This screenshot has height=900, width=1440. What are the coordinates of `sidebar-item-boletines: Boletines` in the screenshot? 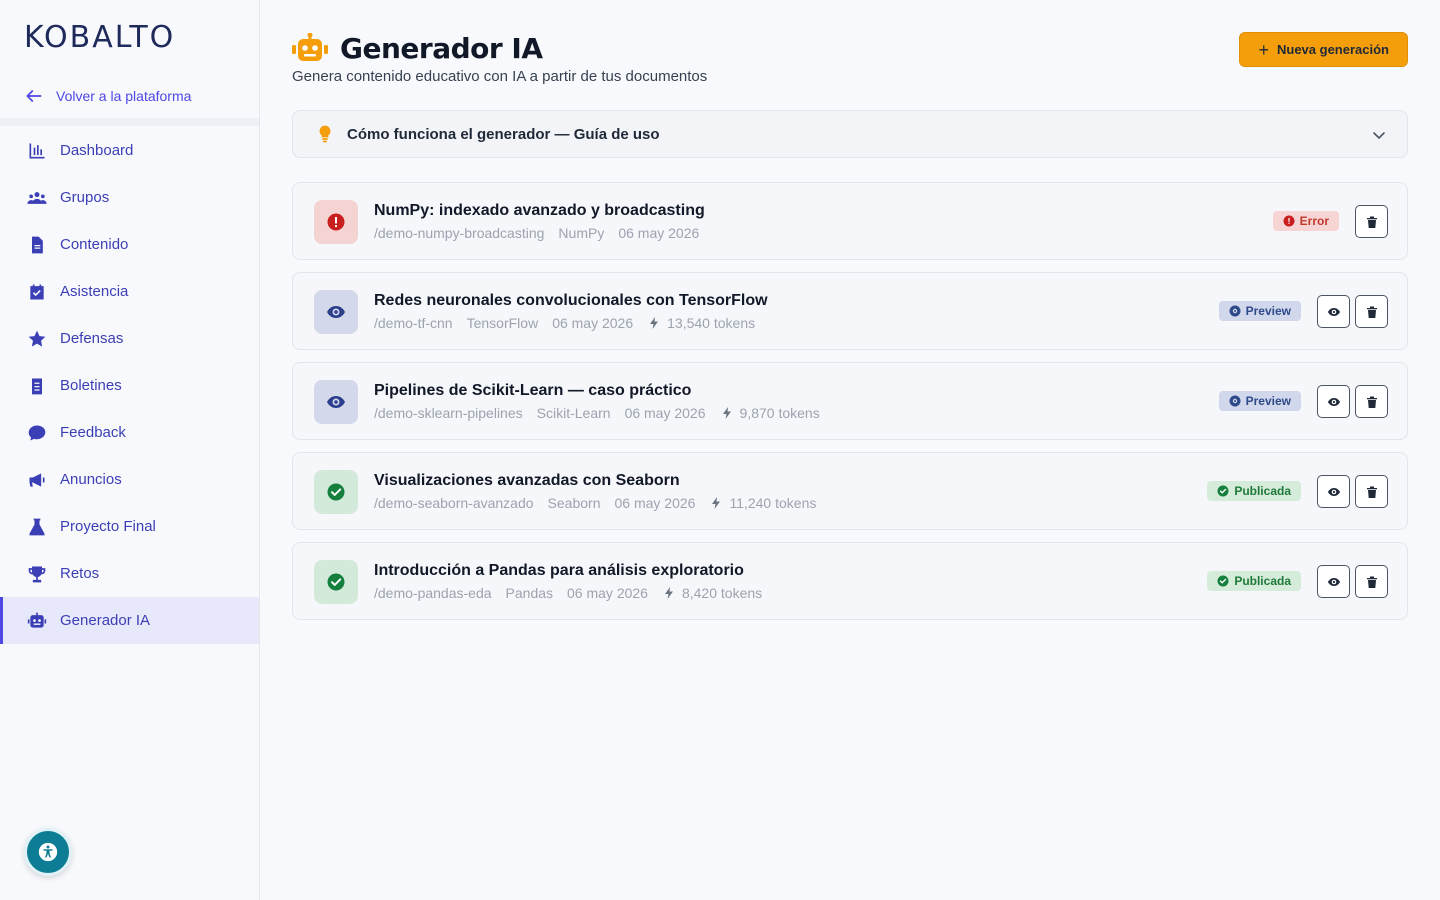 It's located at (129, 385).